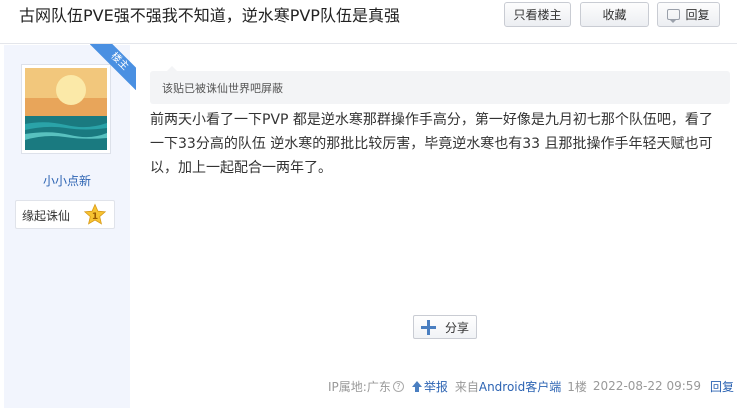 This screenshot has width=737, height=408. What do you see at coordinates (722, 386) in the screenshot?
I see `reply-link: 回复` at bounding box center [722, 386].